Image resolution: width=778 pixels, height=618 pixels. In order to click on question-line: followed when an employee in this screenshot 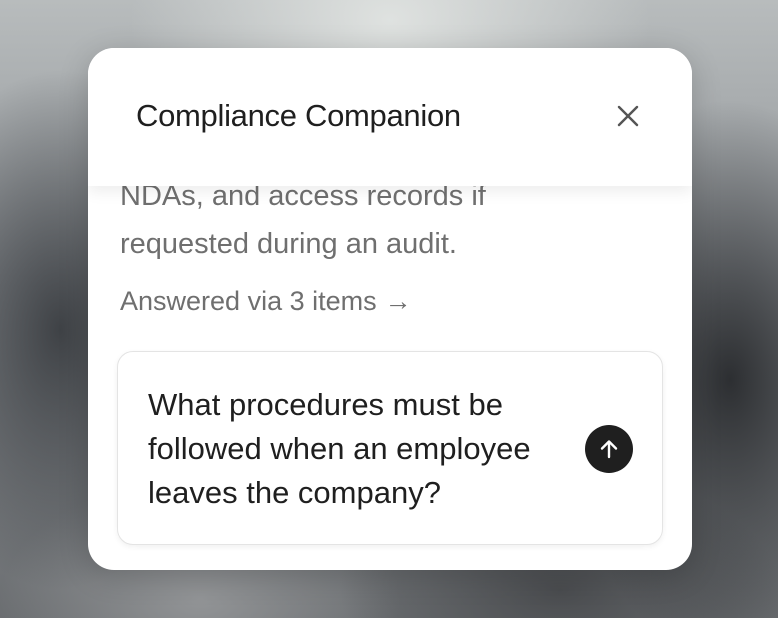, I will do `click(339, 448)`.